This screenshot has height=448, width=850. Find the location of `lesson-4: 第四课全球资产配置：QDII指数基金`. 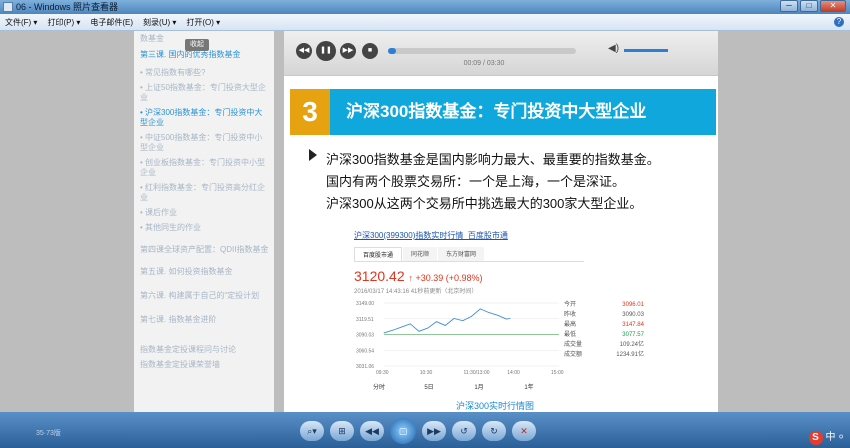

lesson-4: 第四课全球资产配置：QDII指数基金 is located at coordinates (205, 250).